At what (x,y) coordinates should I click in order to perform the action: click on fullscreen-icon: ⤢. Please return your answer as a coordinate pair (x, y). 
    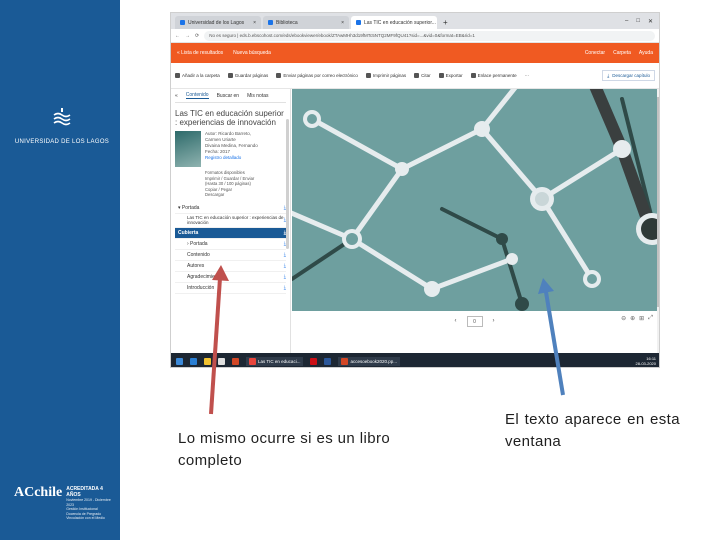
    Looking at the image, I should click on (650, 318).